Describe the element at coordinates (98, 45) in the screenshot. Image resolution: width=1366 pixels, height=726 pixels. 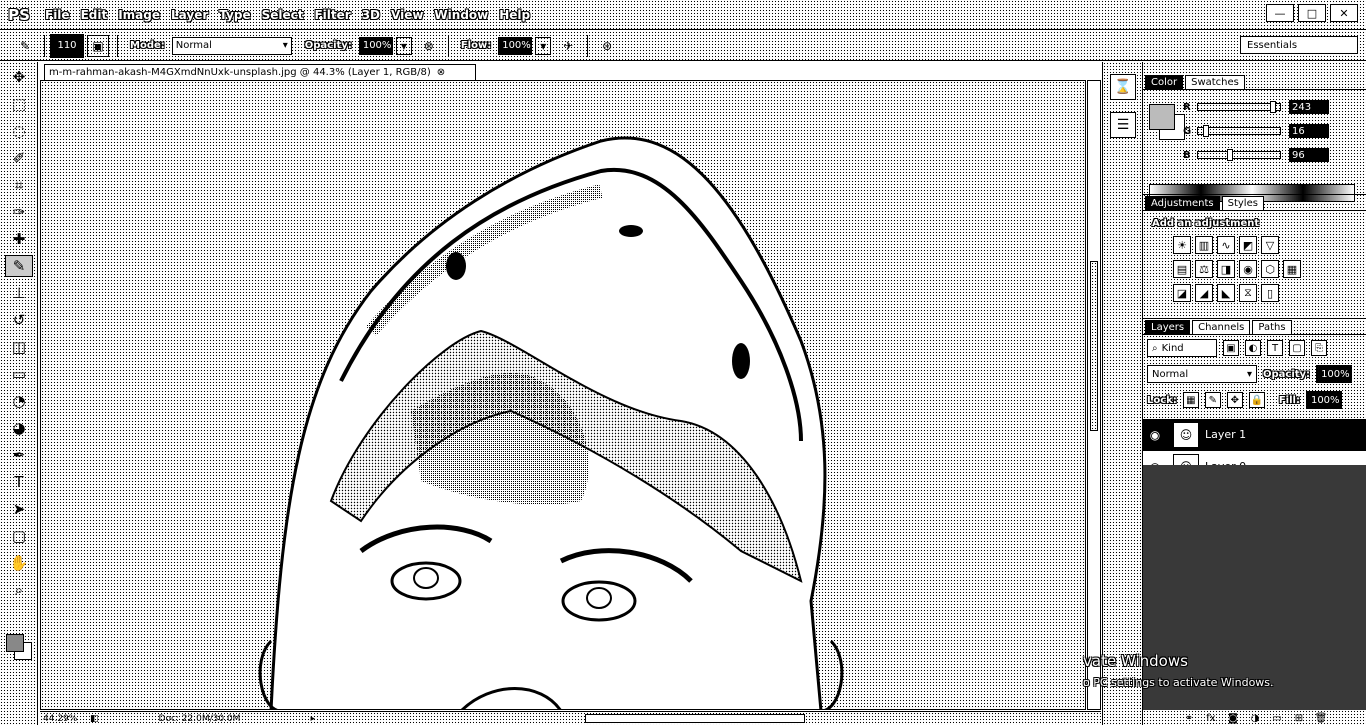
I see `brush-panel-toggle-icon: ▣` at that location.